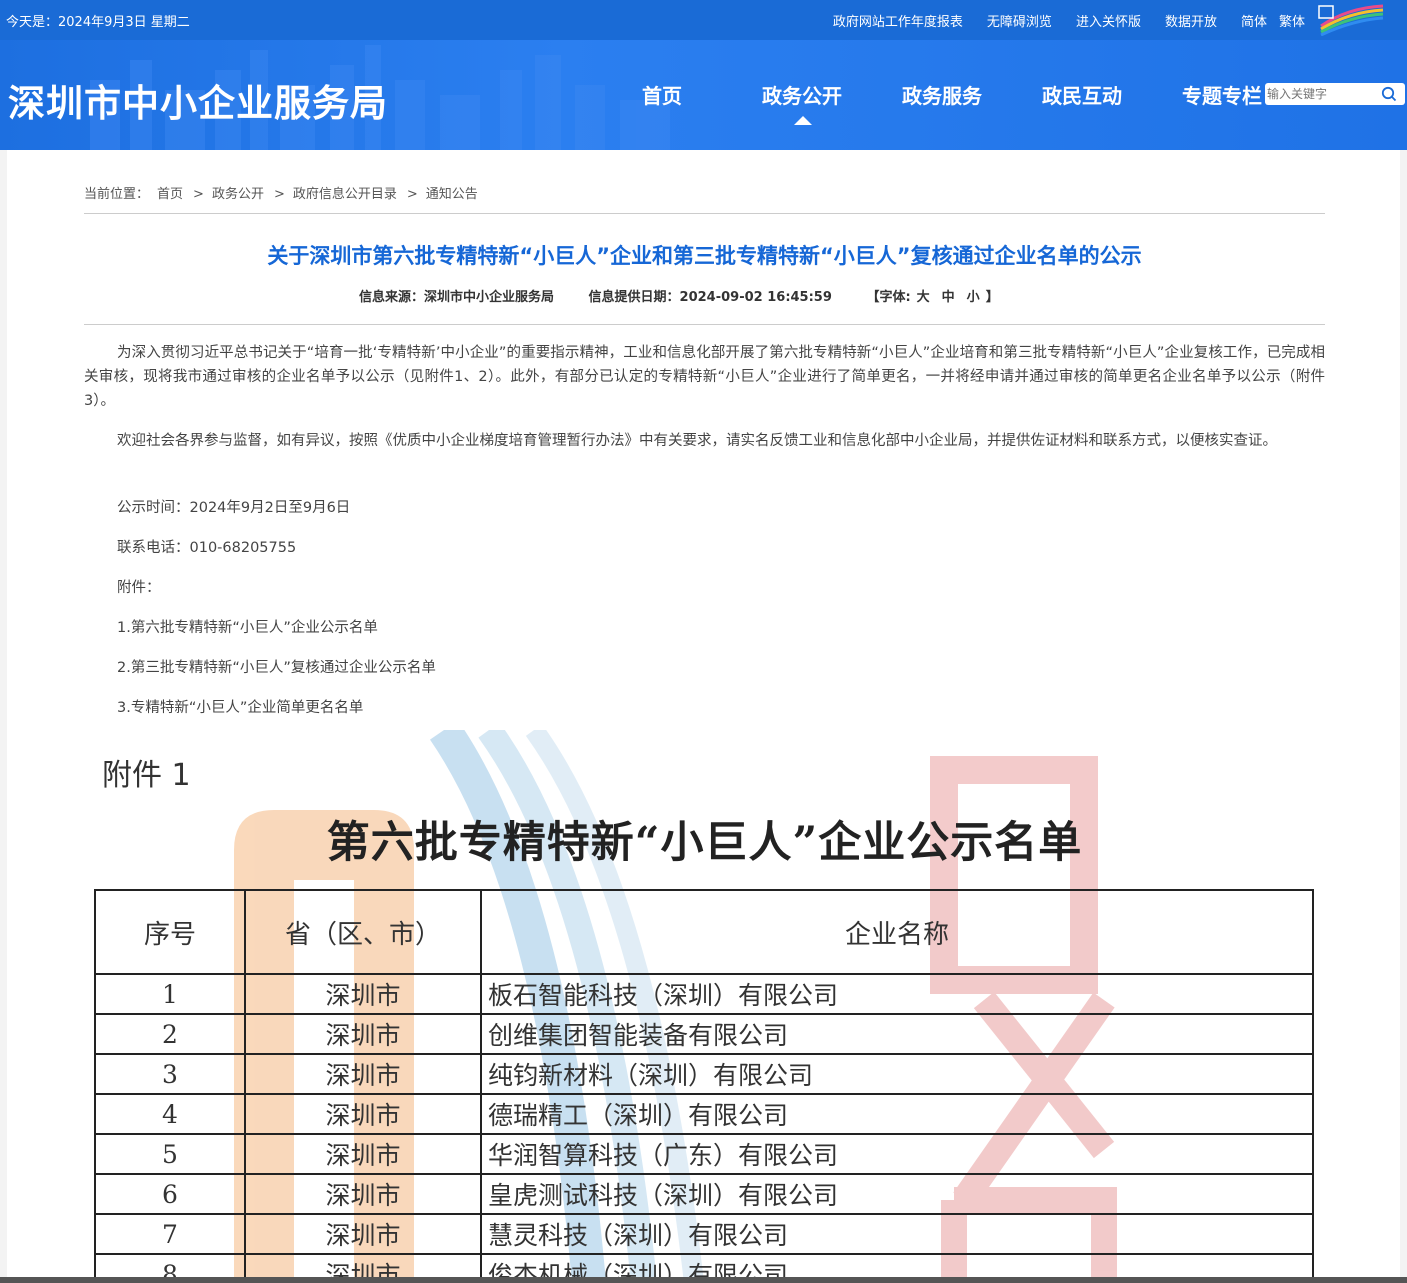 The height and width of the screenshot is (1283, 1407). I want to click on column-header-province: 省（区、市）, so click(363, 932).